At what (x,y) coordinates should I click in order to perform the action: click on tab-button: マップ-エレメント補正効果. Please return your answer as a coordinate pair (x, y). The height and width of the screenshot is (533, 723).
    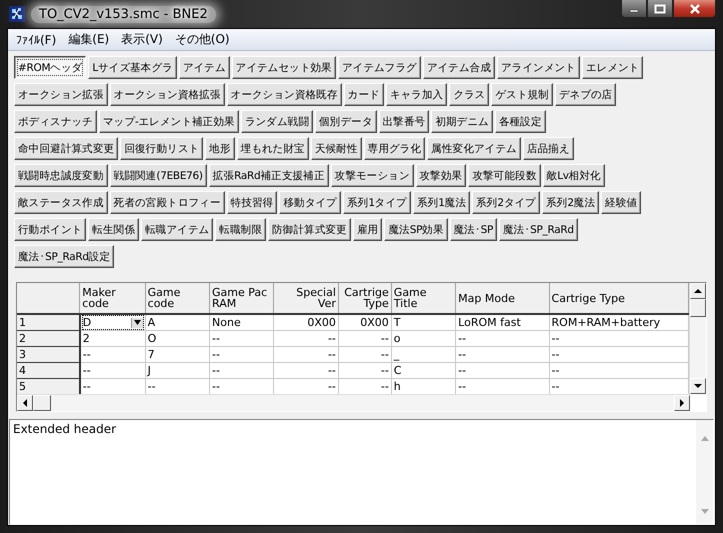
    Looking at the image, I should click on (168, 121).